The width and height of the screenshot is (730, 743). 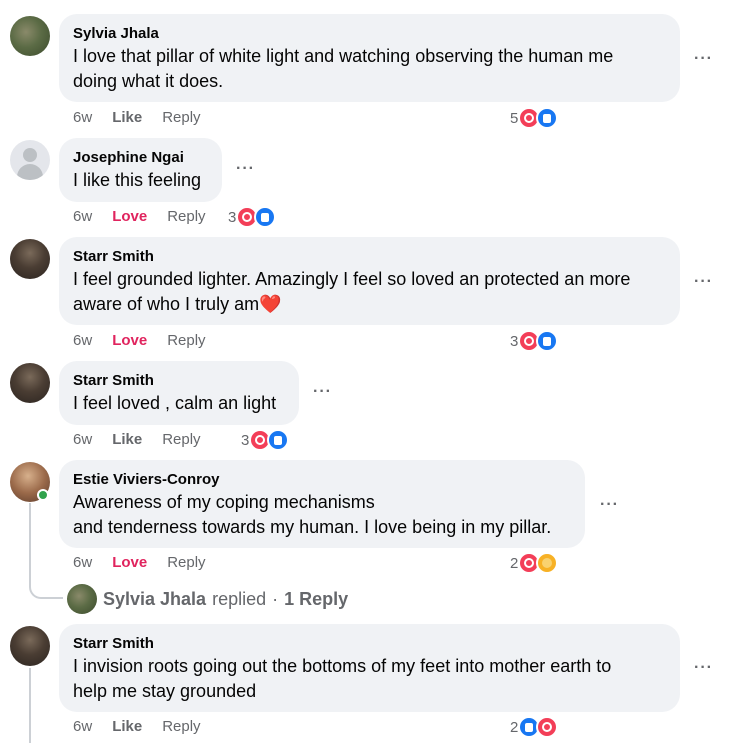 What do you see at coordinates (30, 172) in the screenshot?
I see `default-avatar-body` at bounding box center [30, 172].